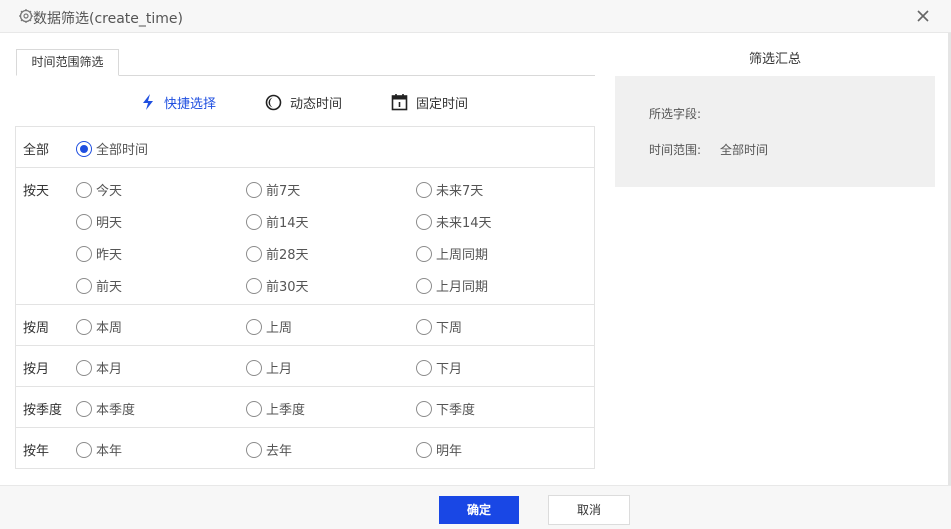 Image resolution: width=951 pixels, height=529 pixels. I want to click on close-icon, so click(923, 16).